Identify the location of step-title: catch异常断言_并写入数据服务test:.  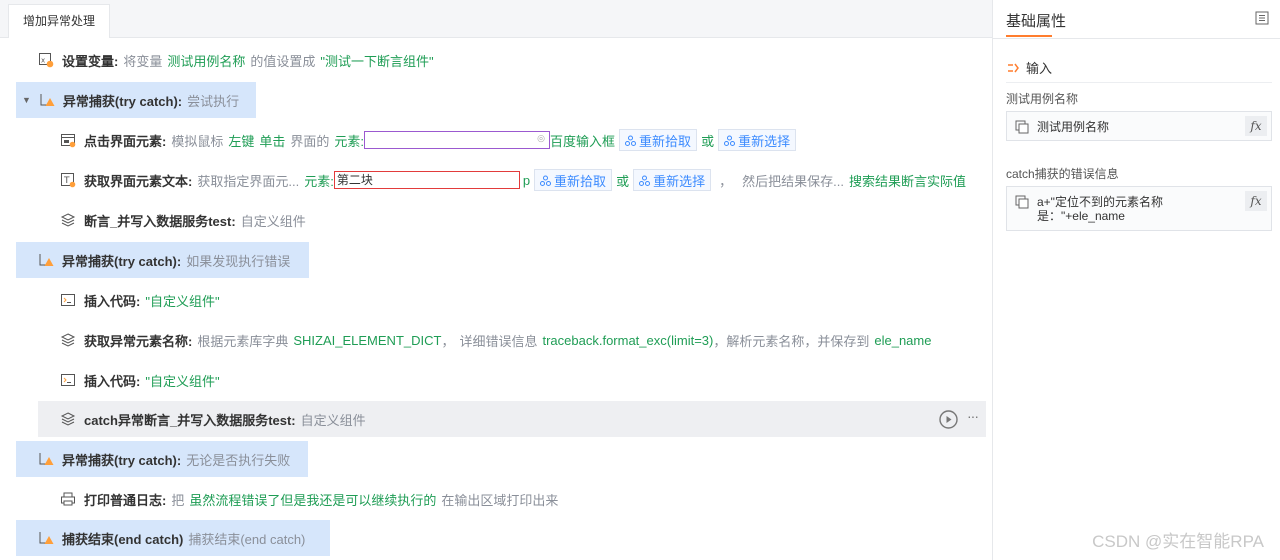
(190, 420).